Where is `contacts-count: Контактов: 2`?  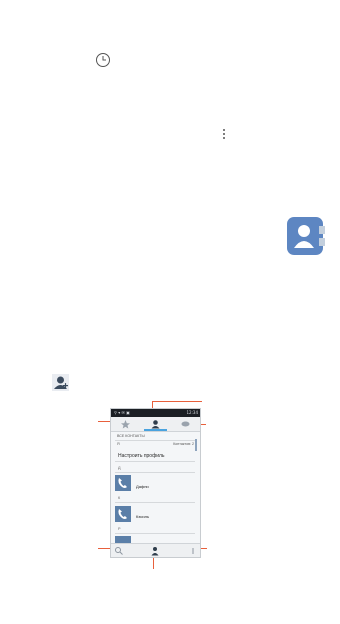 contacts-count: Контактов: 2 is located at coordinates (183, 444).